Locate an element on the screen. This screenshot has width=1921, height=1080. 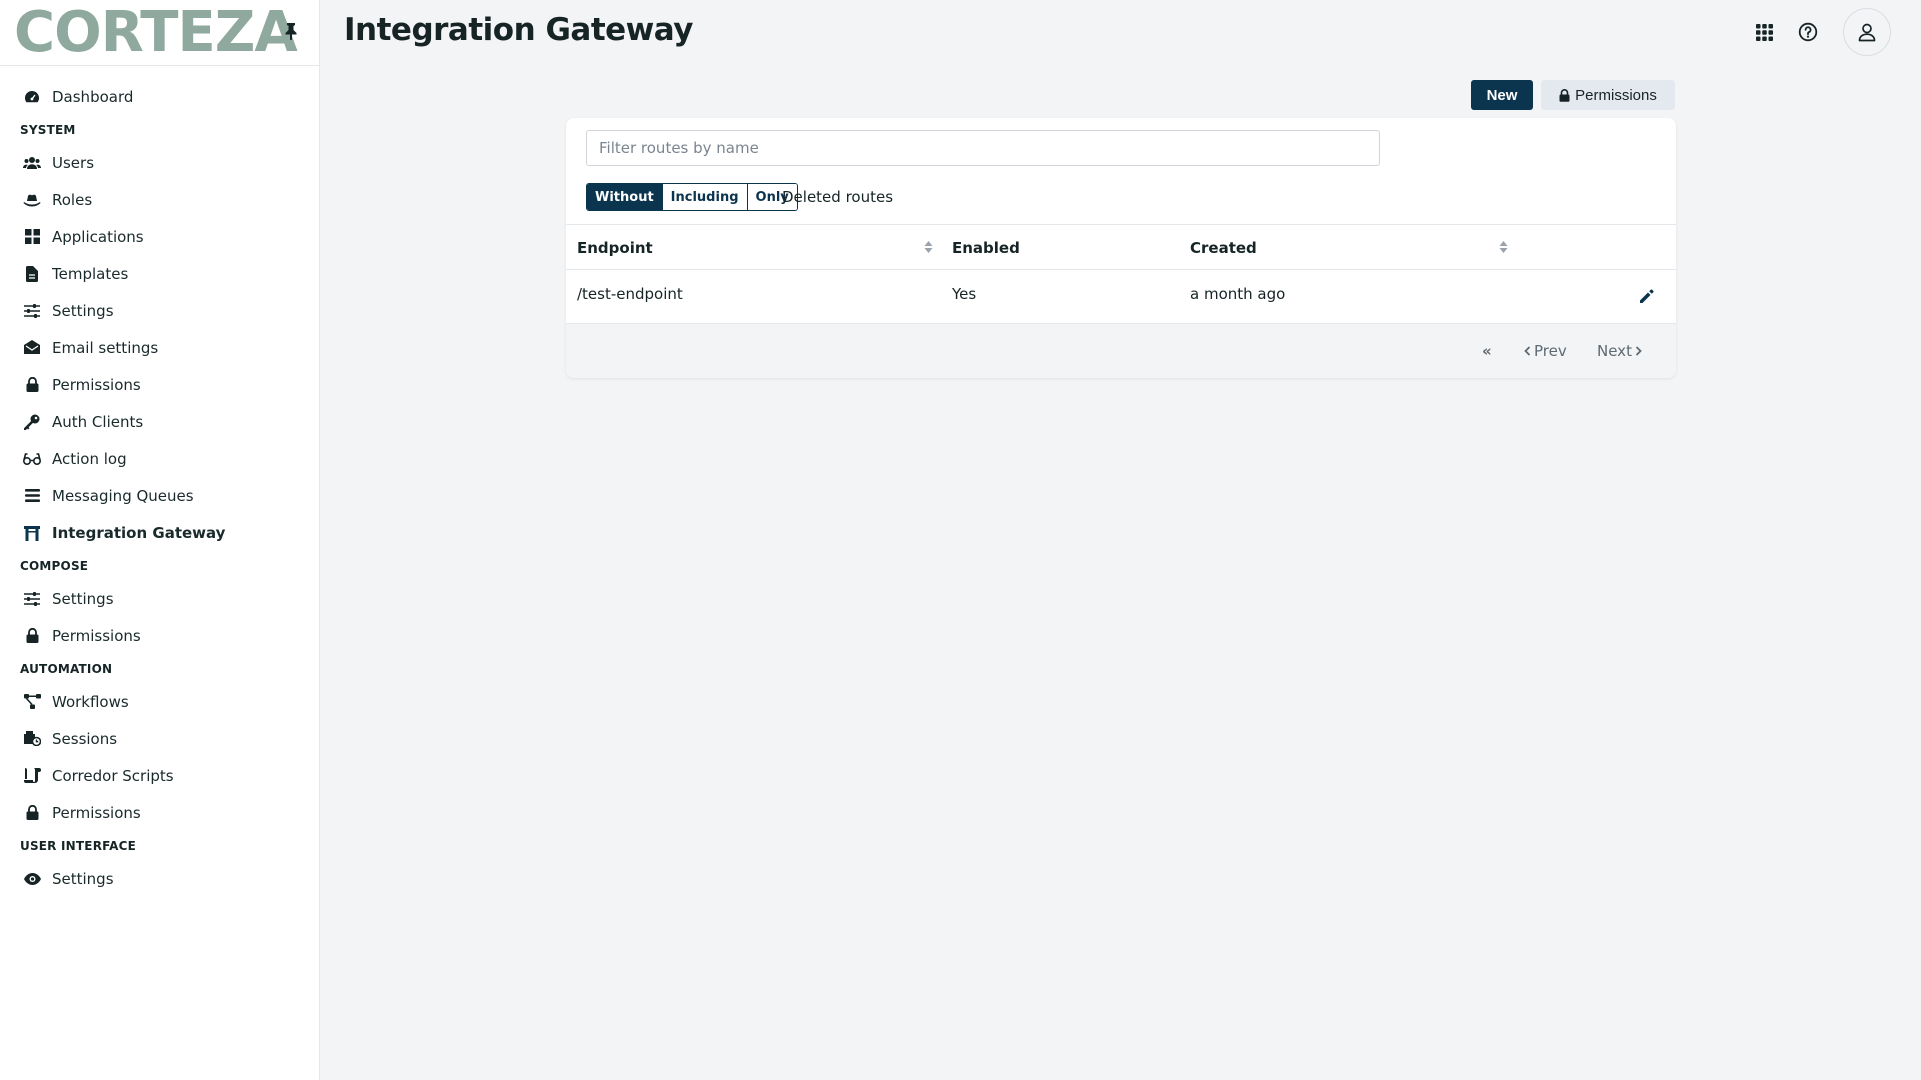
sidebar-item-system-email-settings: Email settings is located at coordinates (159, 347).